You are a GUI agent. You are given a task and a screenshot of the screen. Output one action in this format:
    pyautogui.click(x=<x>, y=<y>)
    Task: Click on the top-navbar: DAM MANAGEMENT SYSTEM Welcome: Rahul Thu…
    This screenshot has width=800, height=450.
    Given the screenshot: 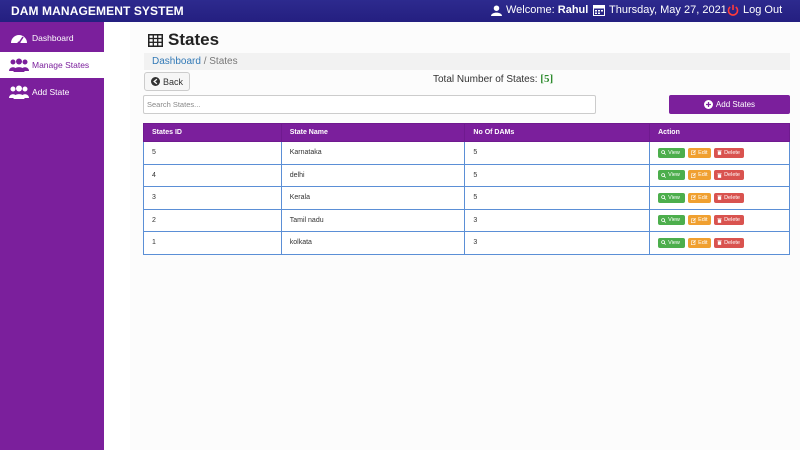 What is the action you would take?
    pyautogui.click(x=400, y=11)
    